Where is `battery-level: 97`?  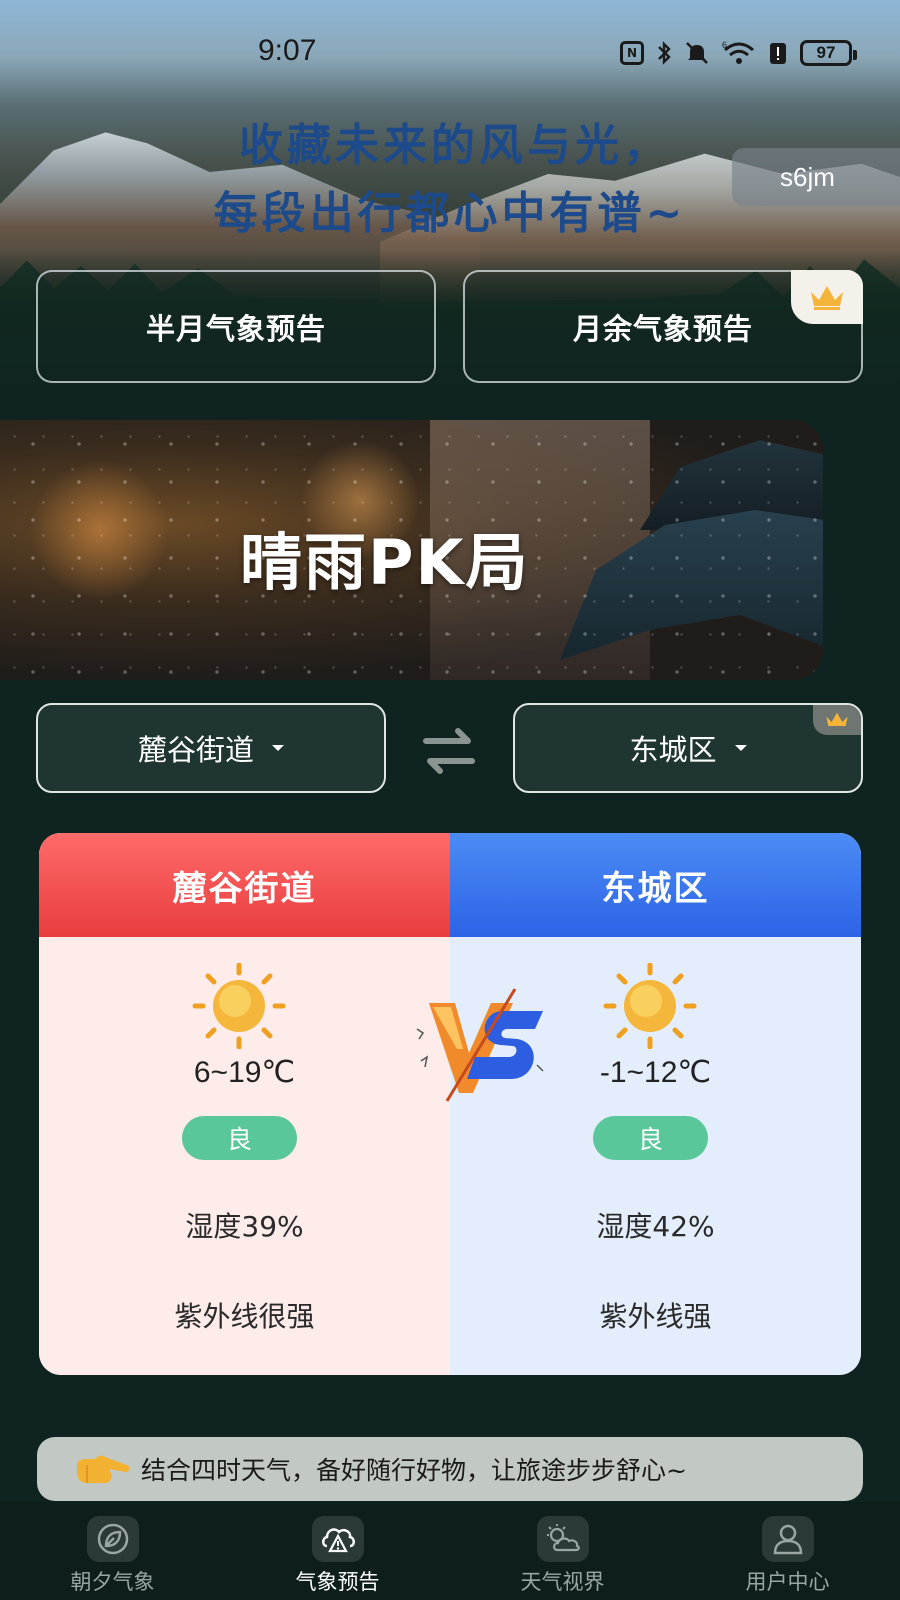 battery-level: 97 is located at coordinates (826, 52).